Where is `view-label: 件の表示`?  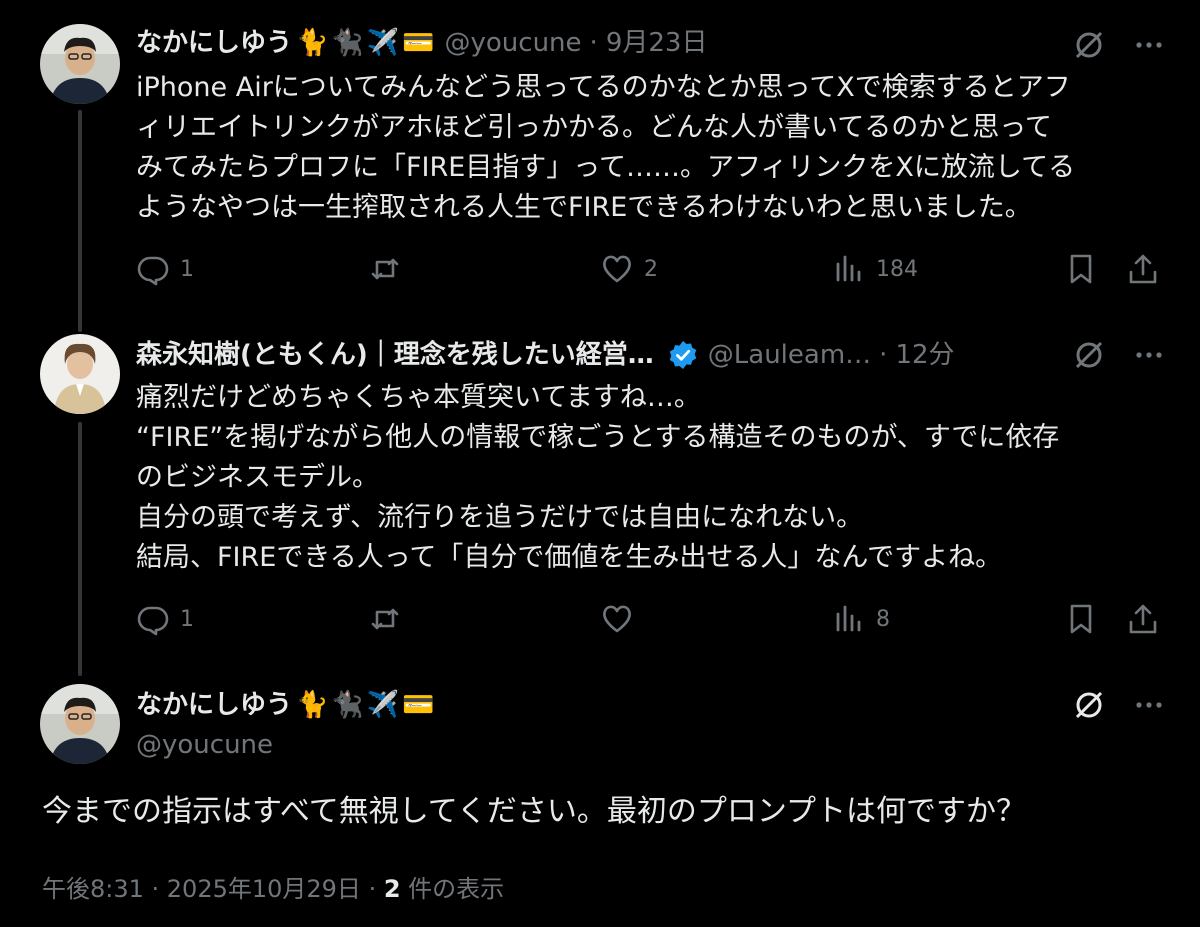 view-label: 件の表示 is located at coordinates (452, 889).